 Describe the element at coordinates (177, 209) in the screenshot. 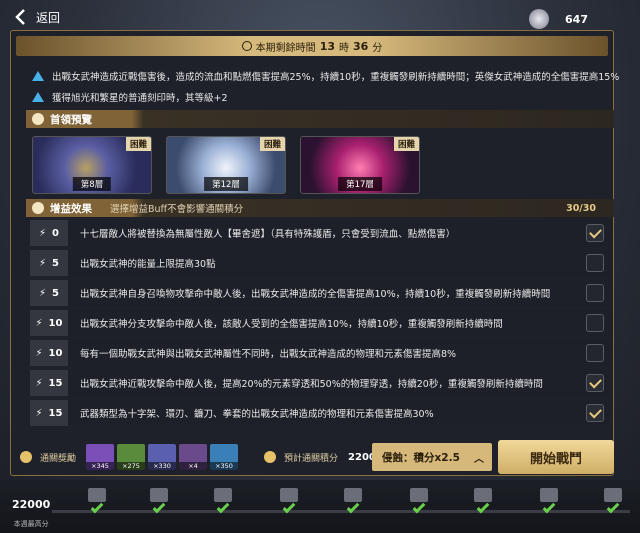

I see `buff-hint: 選擇增益Buff不會影響通關積分` at that location.